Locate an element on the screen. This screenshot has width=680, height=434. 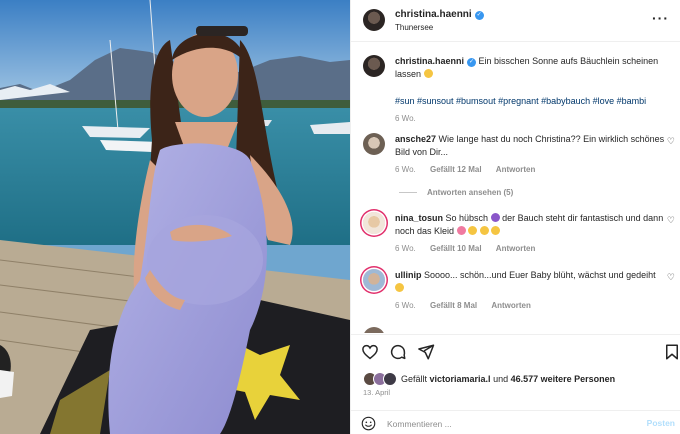
likes-count: 46.577 weitere Personen is located at coordinates (563, 379).